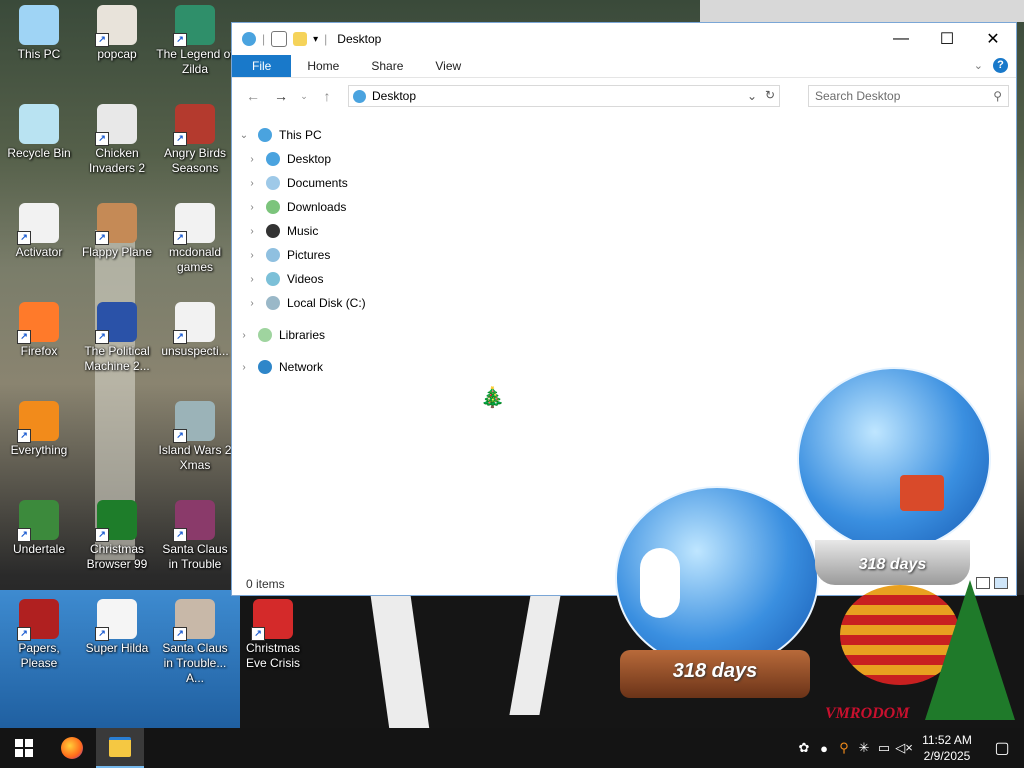 The height and width of the screenshot is (768, 1024). I want to click on forward-arrow-icon: →, so click(281, 96).